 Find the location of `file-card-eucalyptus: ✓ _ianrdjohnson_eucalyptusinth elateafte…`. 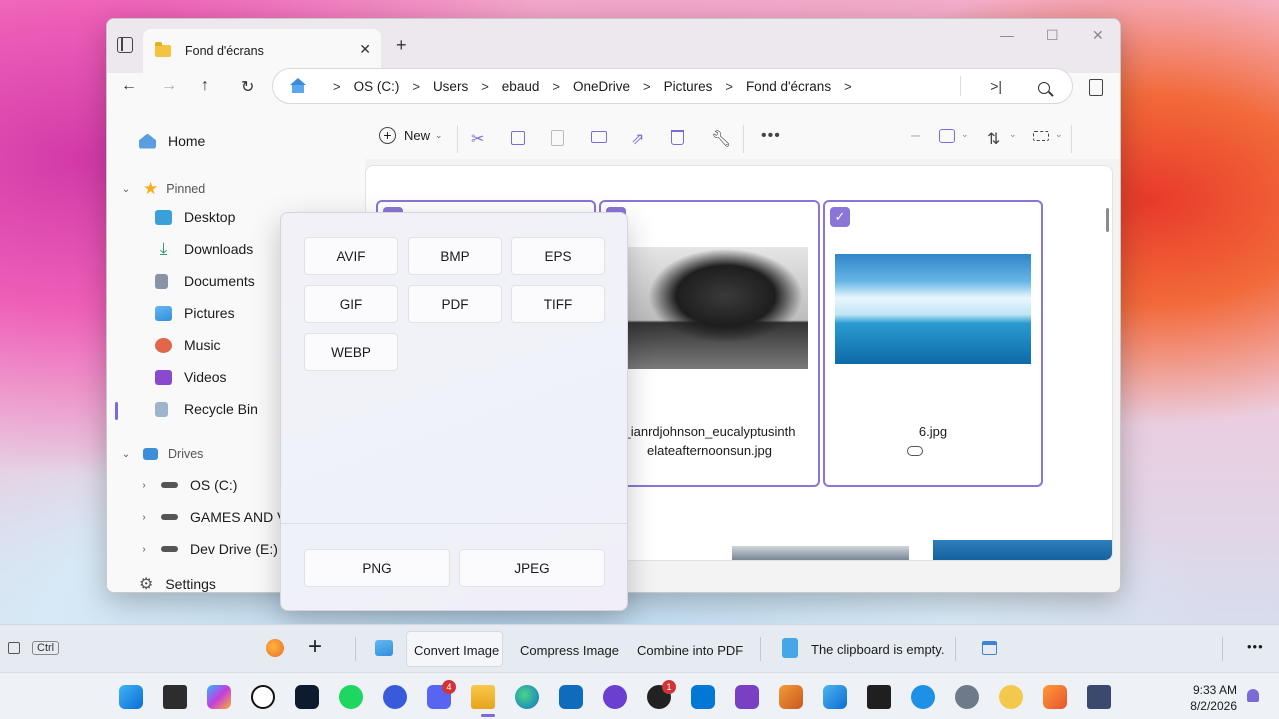

file-card-eucalyptus: ✓ _ianrdjohnson_eucalyptusinth elateafte… is located at coordinates (709, 343).